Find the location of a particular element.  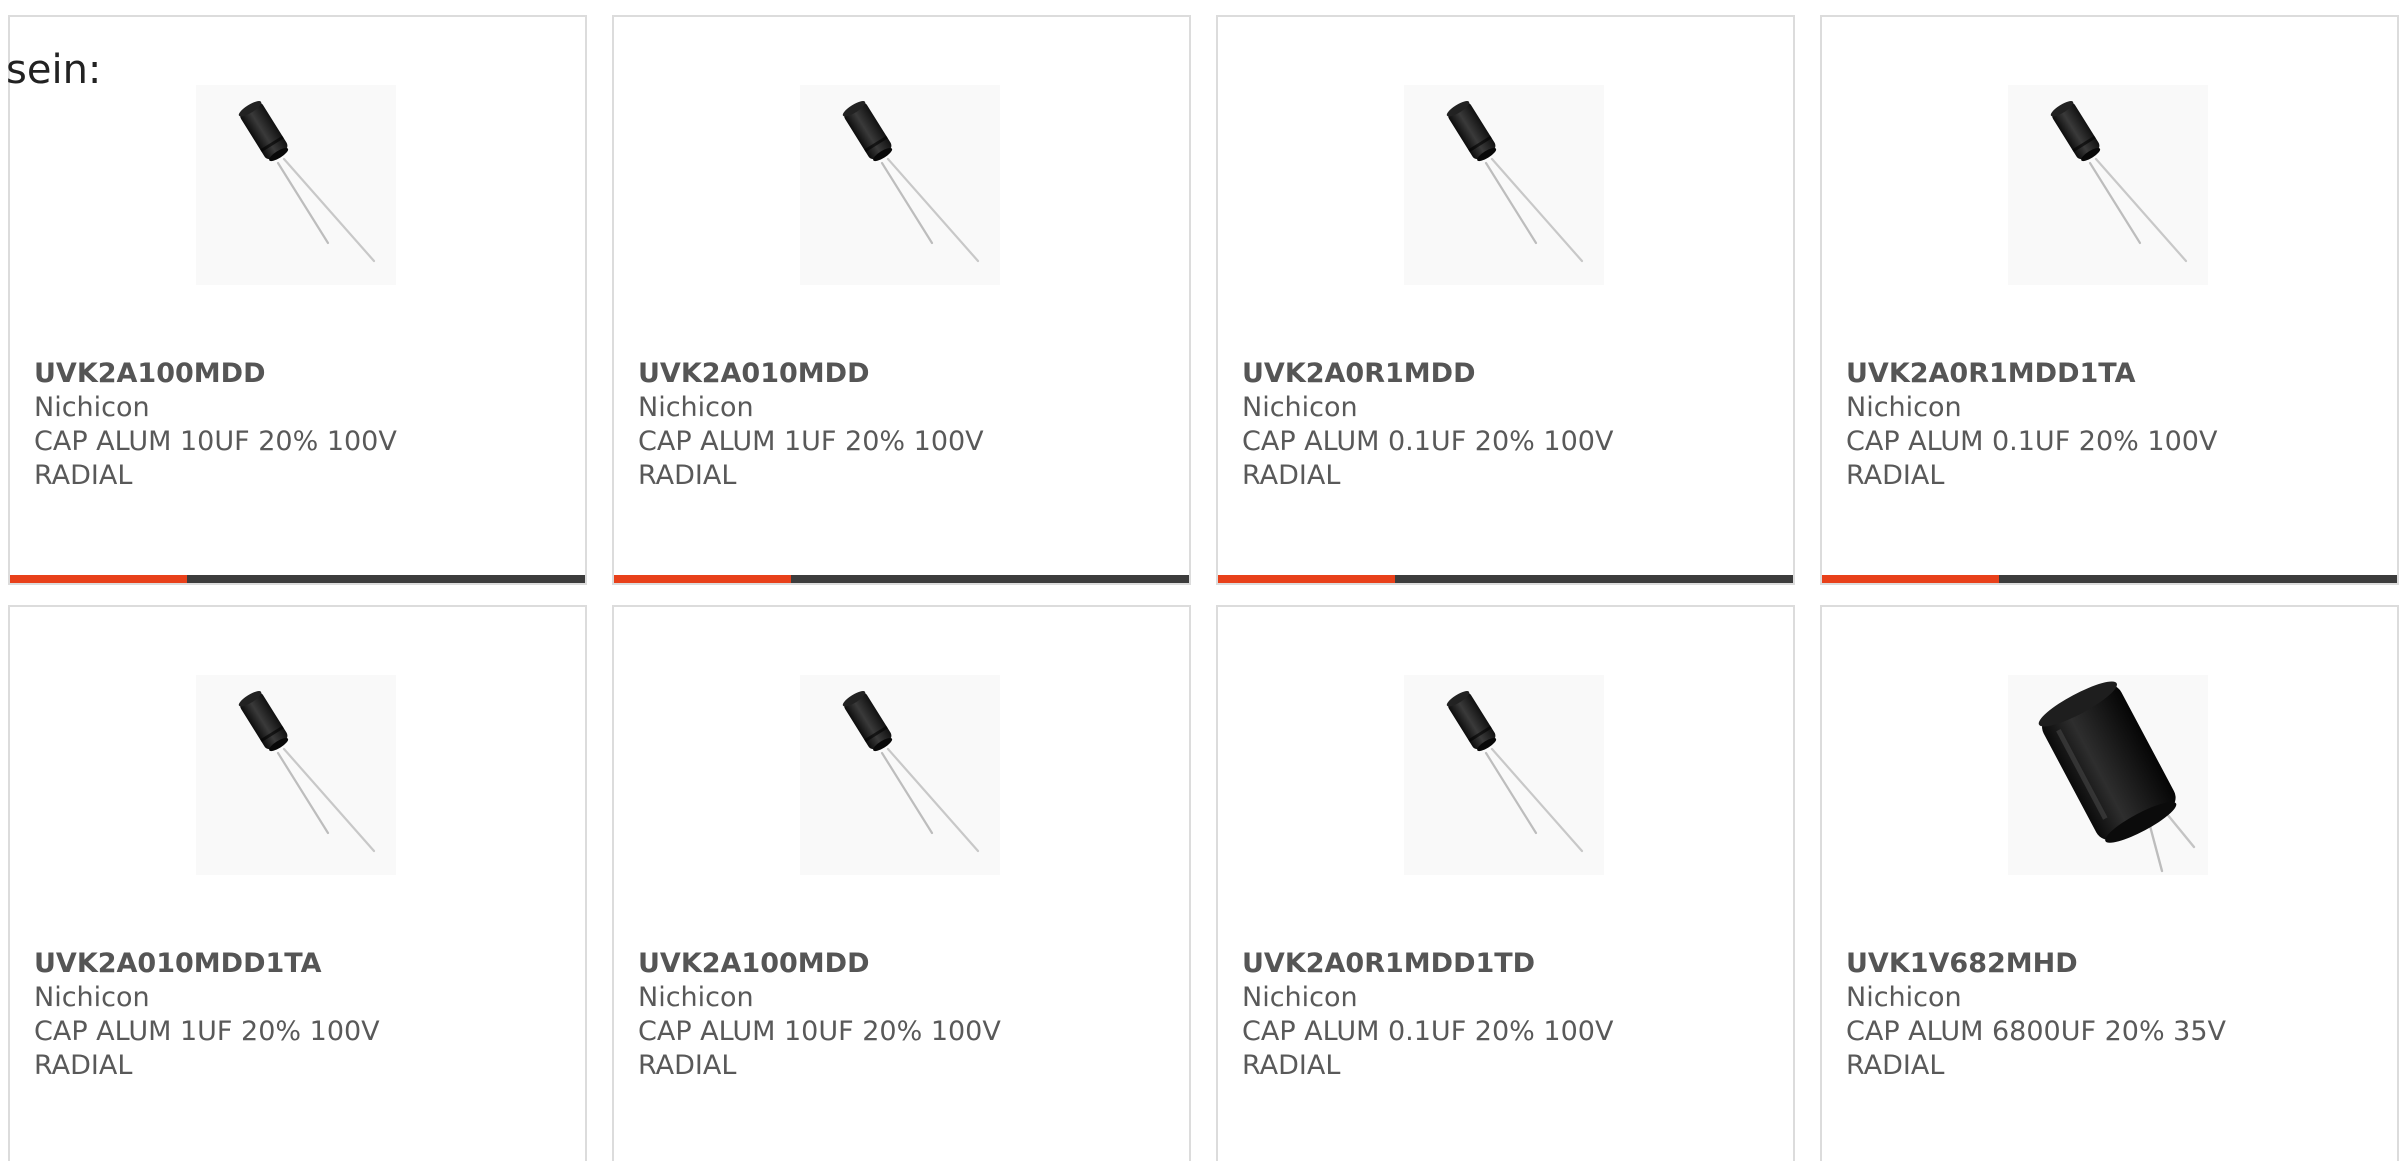

part-number: UVK1V682MHD is located at coordinates (2109, 964).